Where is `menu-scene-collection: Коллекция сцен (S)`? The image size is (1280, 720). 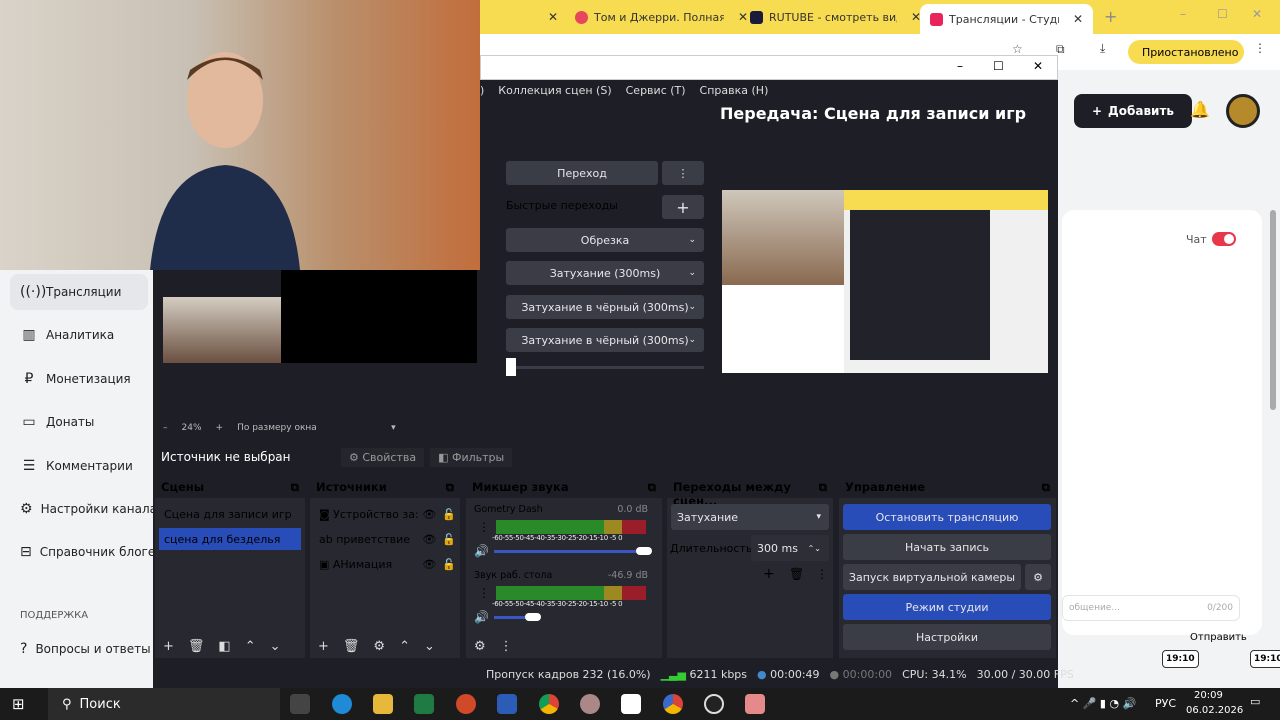 menu-scene-collection: Коллекция сцен (S) is located at coordinates (554, 90).